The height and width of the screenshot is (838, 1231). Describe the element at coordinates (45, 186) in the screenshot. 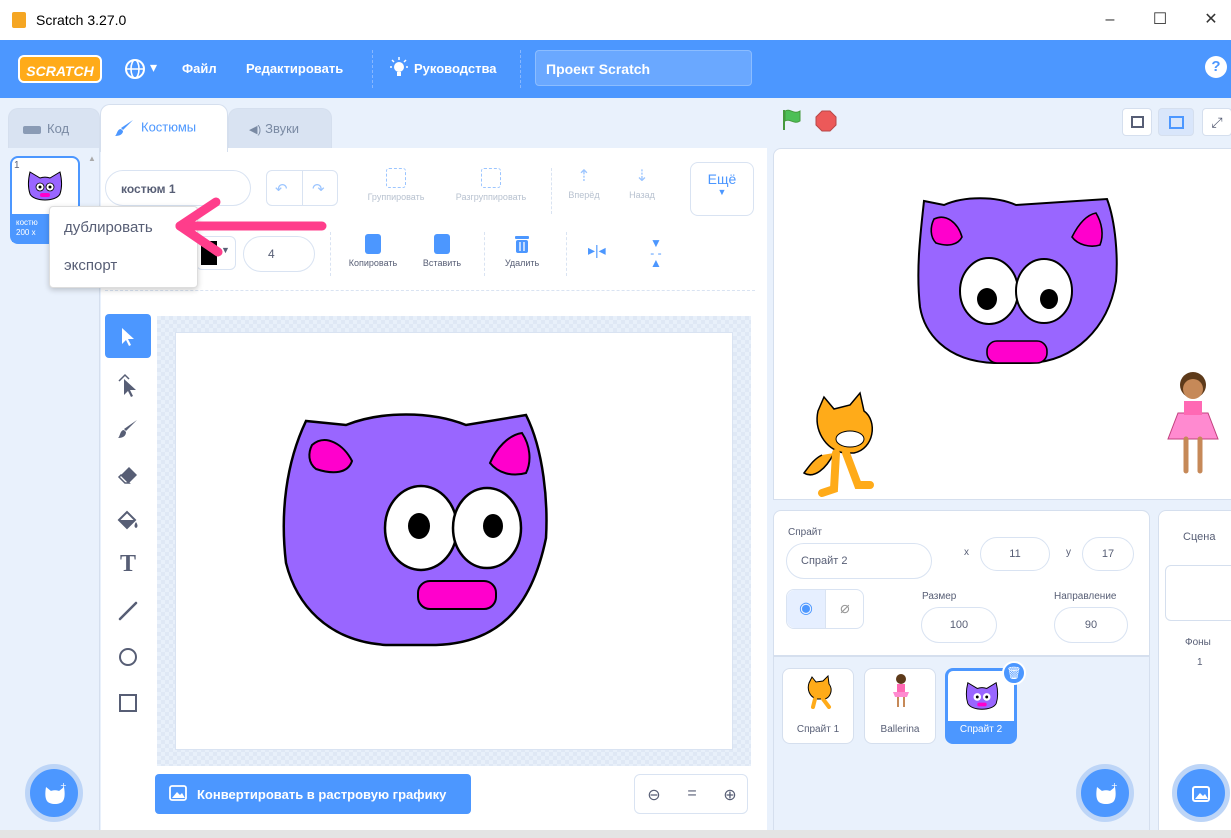

I see `cat-costume-image` at that location.